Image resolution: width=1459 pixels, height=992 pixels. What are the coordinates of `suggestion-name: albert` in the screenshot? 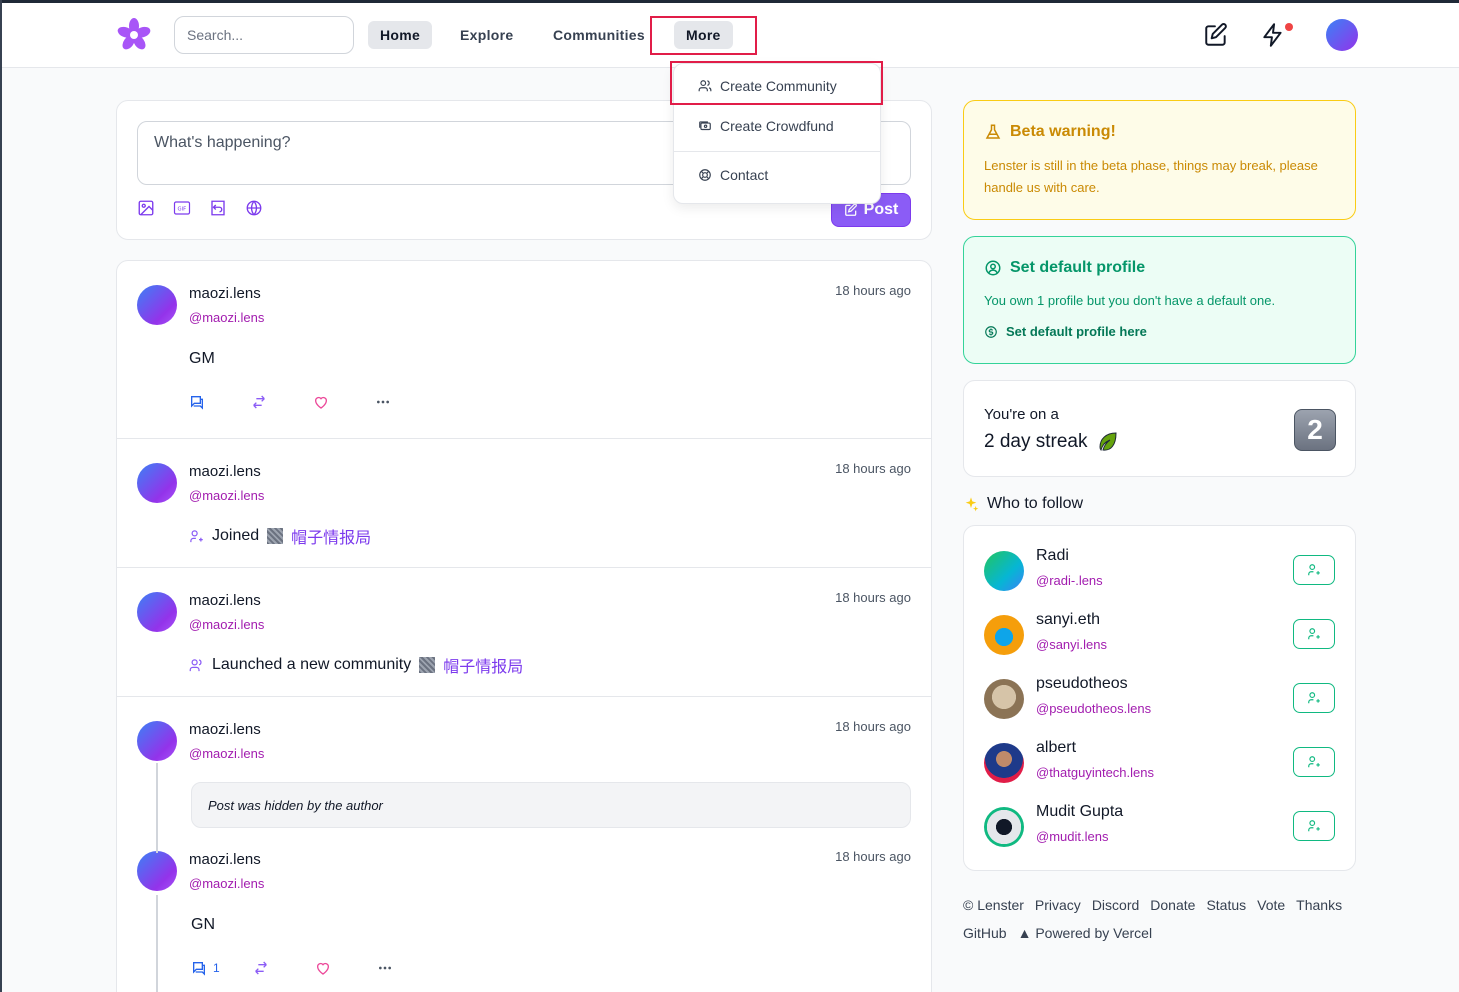 It's located at (1056, 748).